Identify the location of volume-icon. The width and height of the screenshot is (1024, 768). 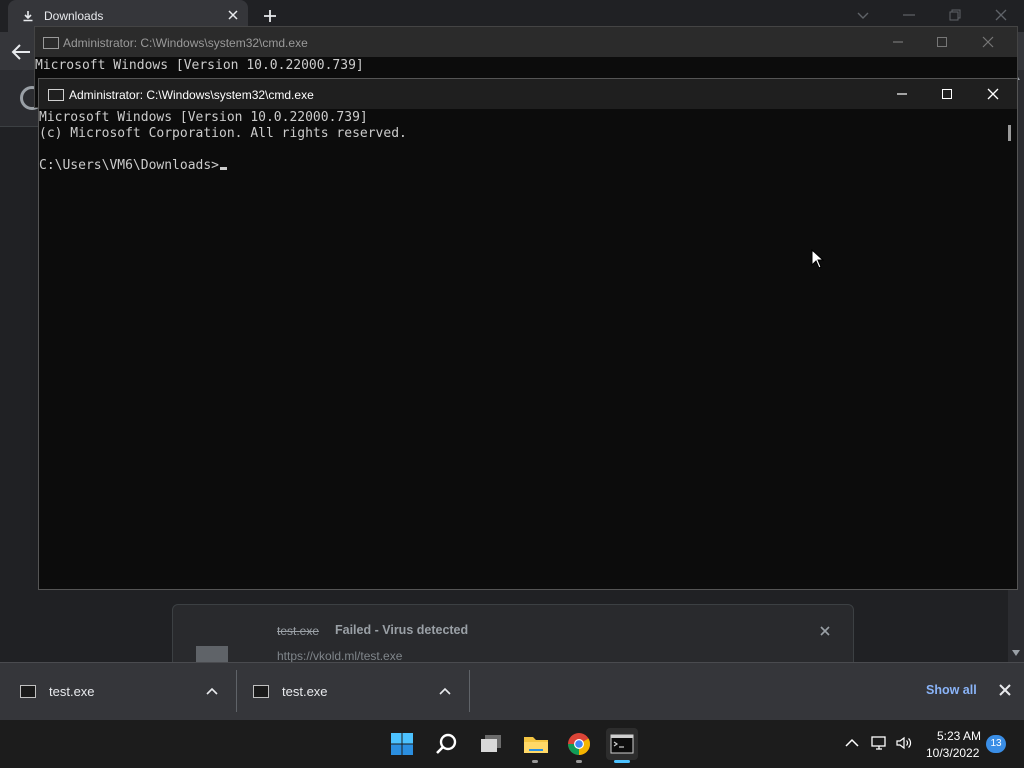
(904, 743).